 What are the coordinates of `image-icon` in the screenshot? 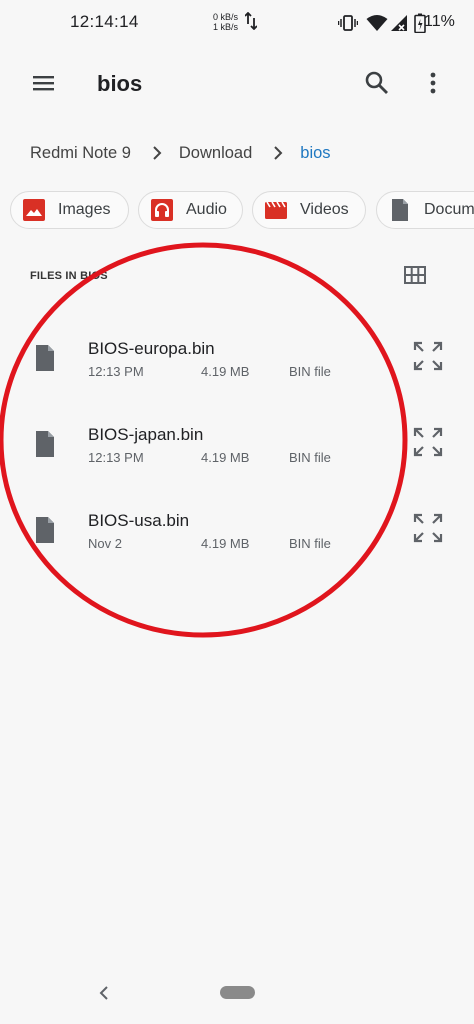 It's located at (34, 210).